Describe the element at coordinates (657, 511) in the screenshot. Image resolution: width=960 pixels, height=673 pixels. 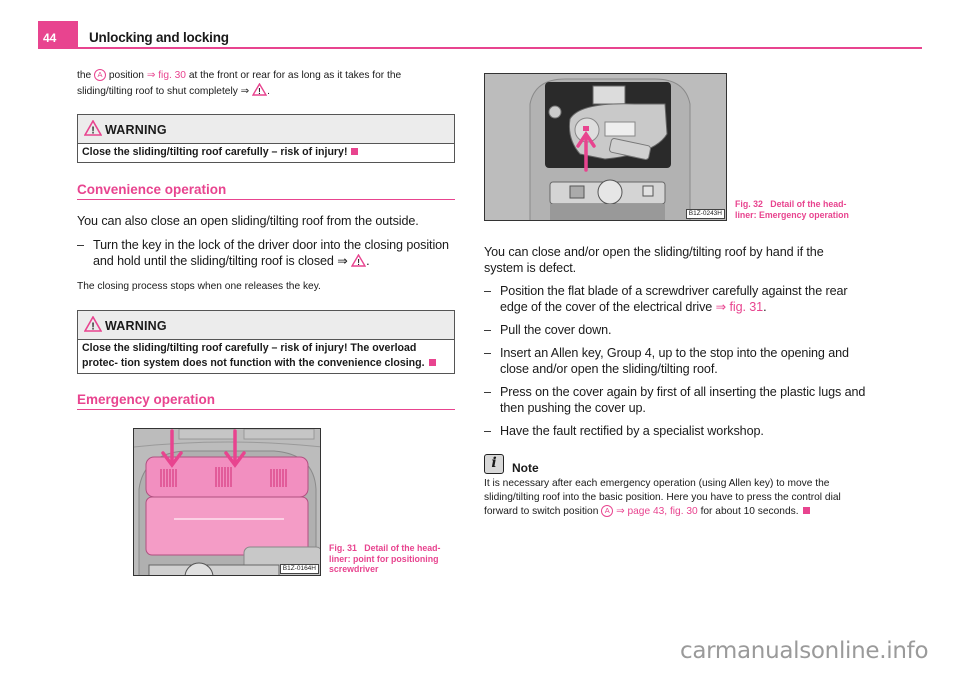
I see `page43-link: ⇒ page 43, fig. 30` at that location.